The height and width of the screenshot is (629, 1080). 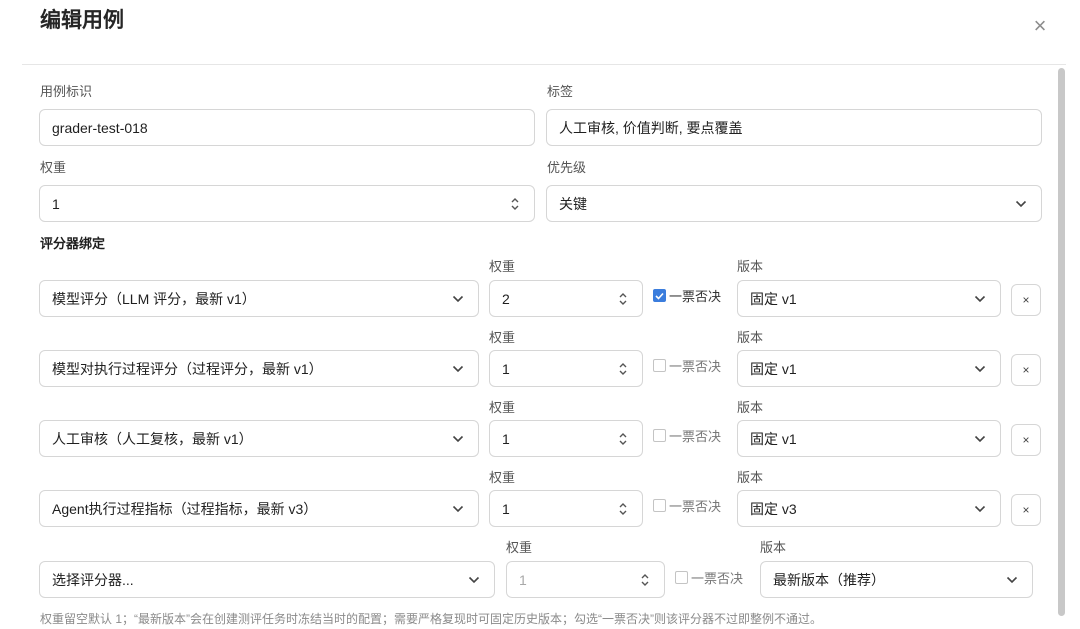 What do you see at coordinates (1040, 26) in the screenshot?
I see `close-icon: ×` at bounding box center [1040, 26].